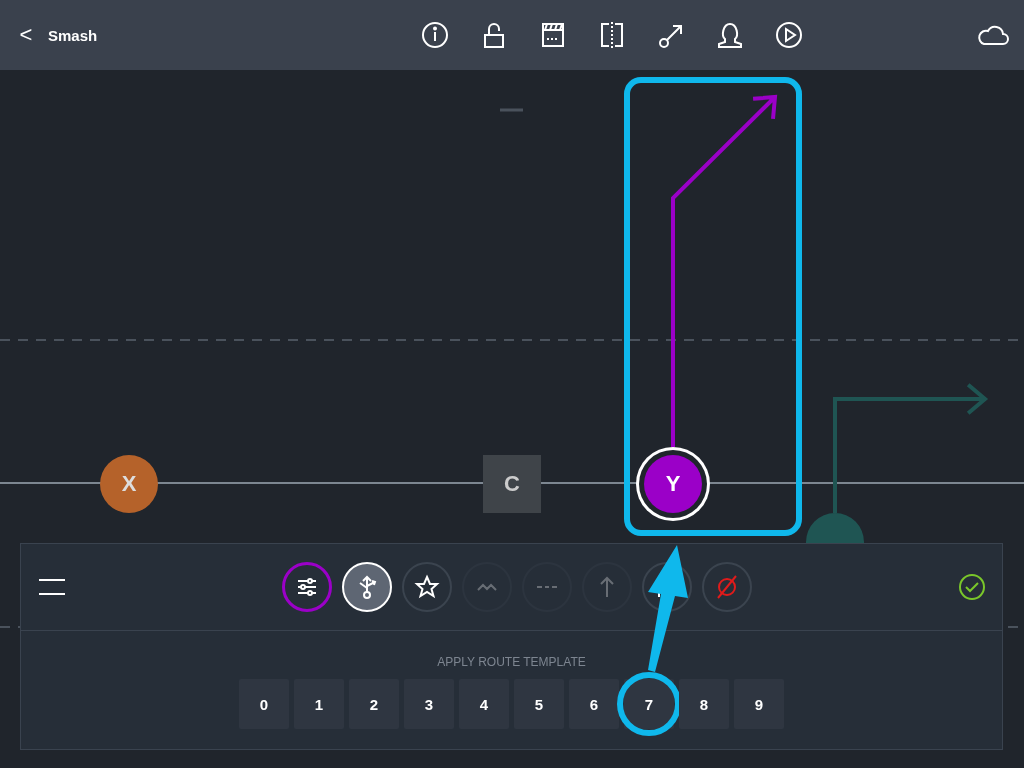 The width and height of the screenshot is (1024, 768). I want to click on player-marker: C, so click(512, 484).